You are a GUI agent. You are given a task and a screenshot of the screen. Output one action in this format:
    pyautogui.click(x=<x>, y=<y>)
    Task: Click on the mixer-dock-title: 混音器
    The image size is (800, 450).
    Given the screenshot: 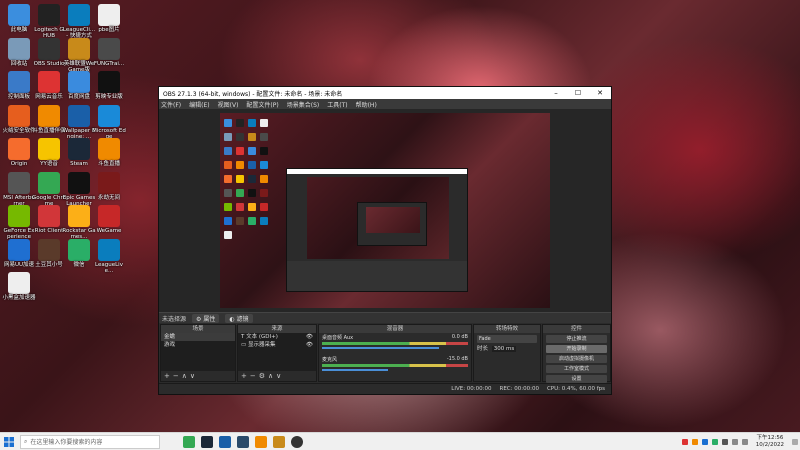 What is the action you would take?
    pyautogui.click(x=395, y=329)
    